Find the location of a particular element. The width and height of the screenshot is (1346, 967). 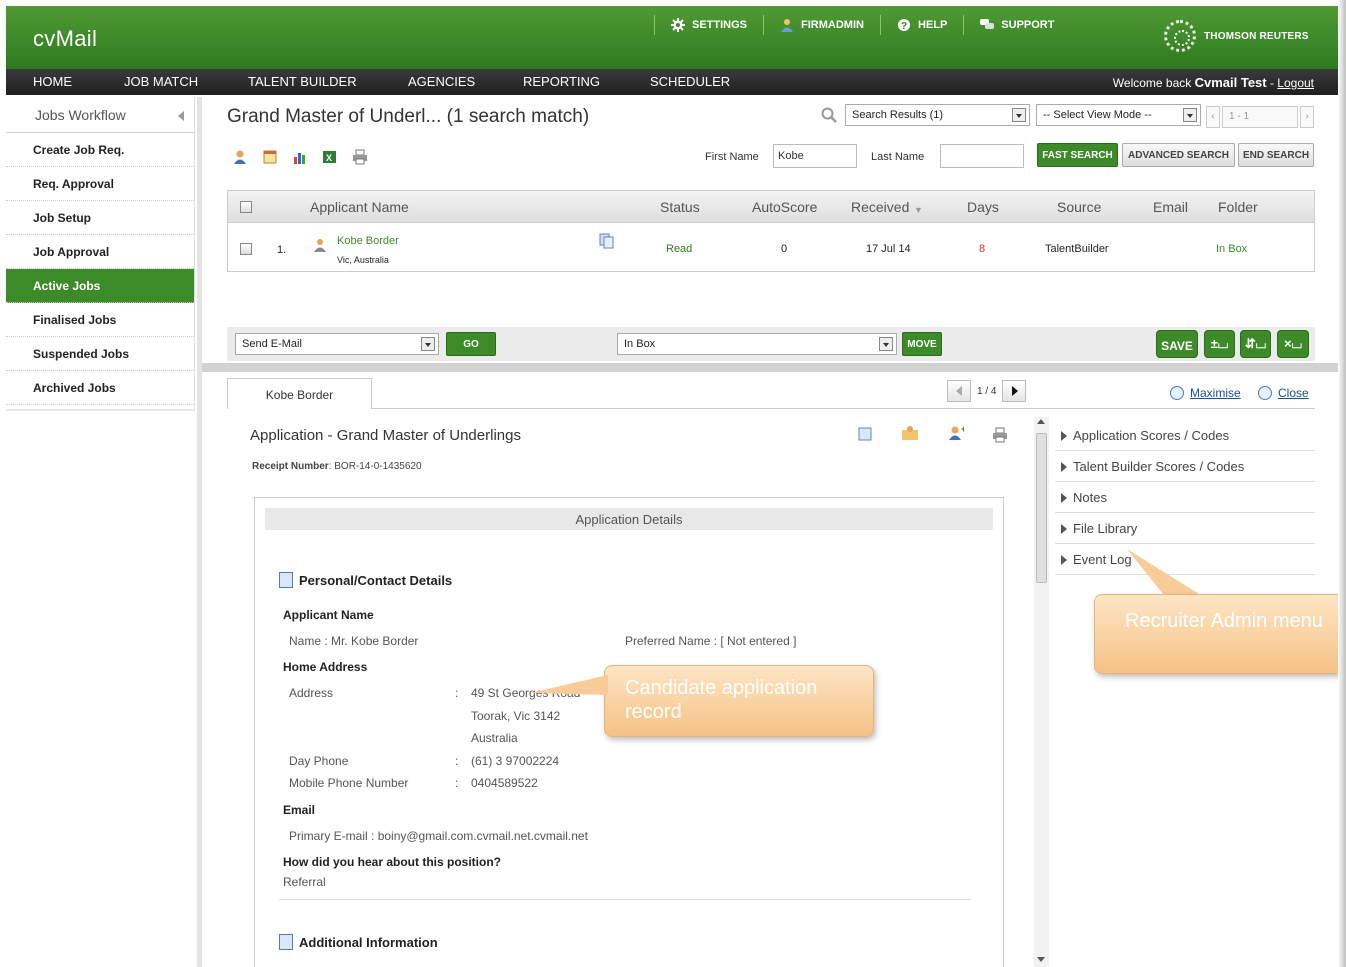

prev-record-button is located at coordinates (959, 391).